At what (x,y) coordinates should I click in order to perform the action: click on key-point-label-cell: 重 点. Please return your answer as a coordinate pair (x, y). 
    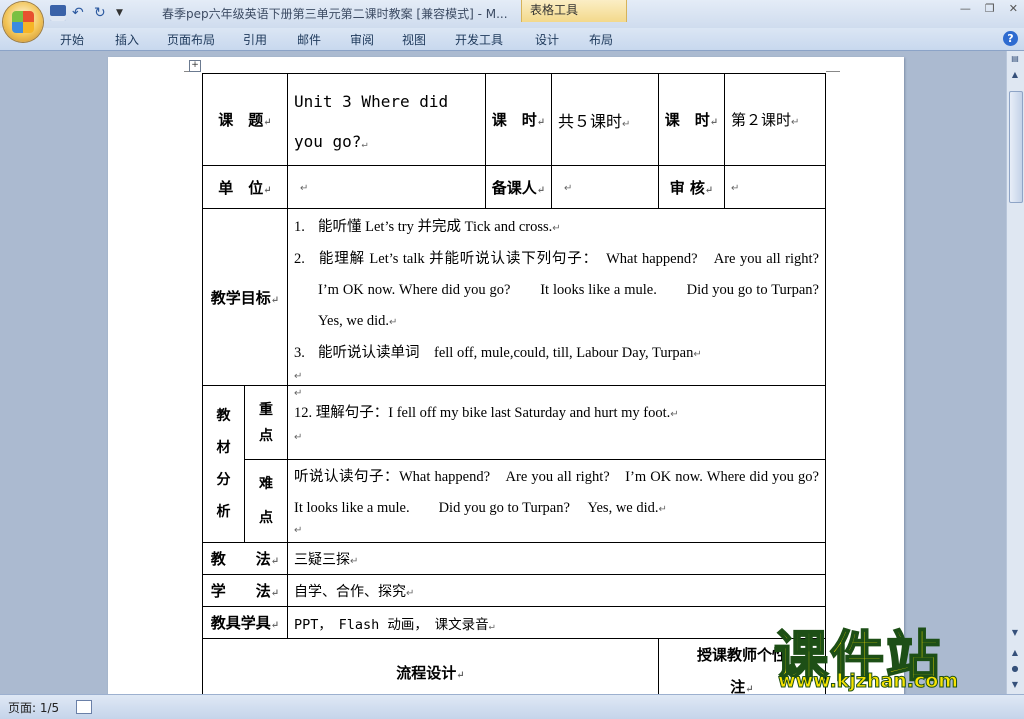
    Looking at the image, I should click on (266, 422).